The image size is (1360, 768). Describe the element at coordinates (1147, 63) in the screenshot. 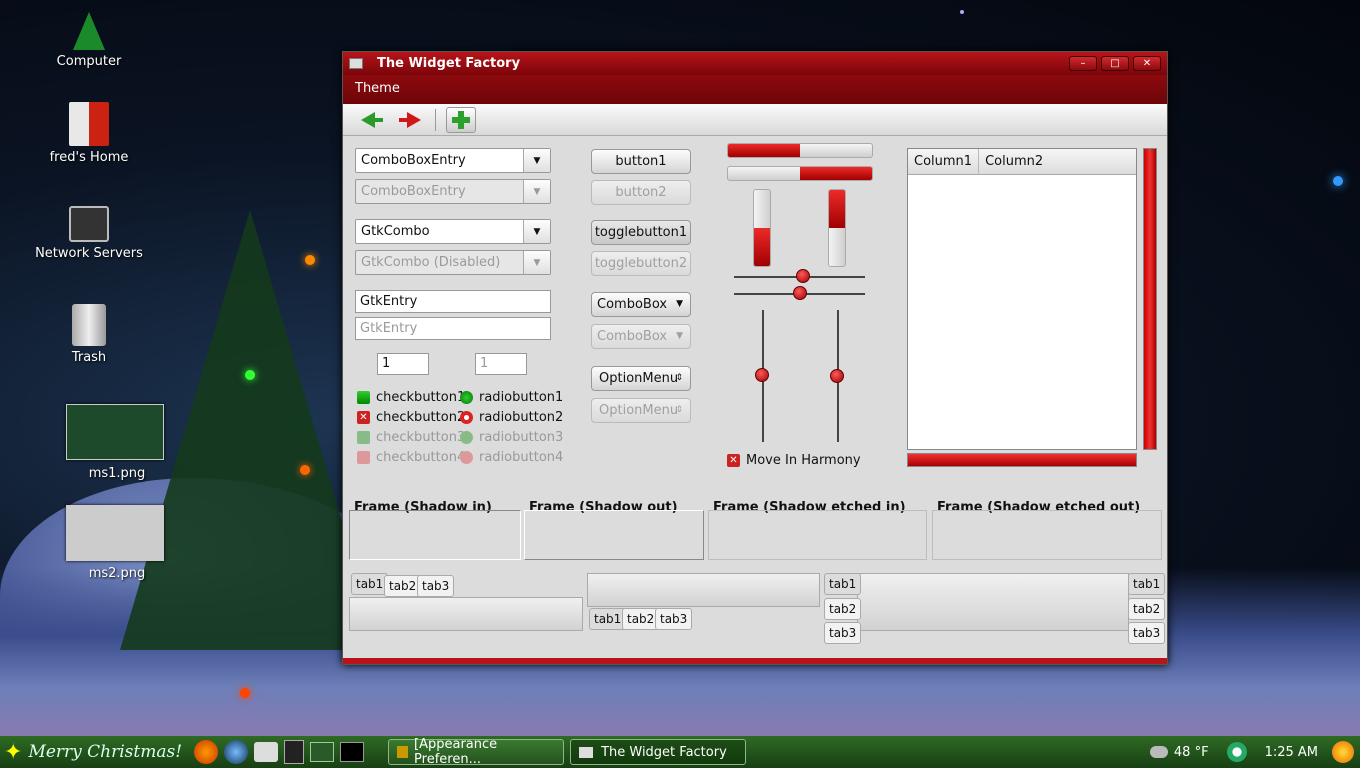

I see `close-button: ✕` at that location.